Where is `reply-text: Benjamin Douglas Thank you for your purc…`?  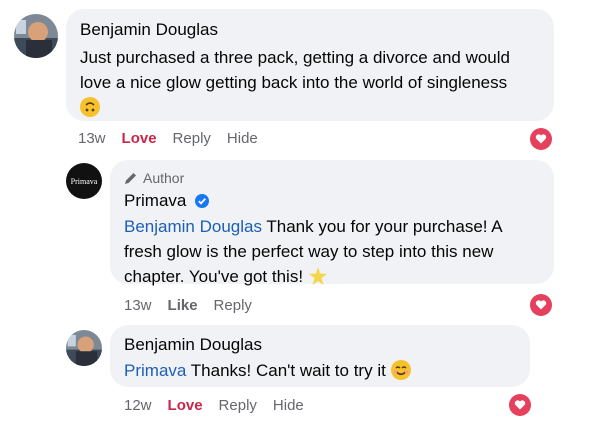
reply-text: Benjamin Douglas Thank you for your purc… is located at coordinates (324, 251).